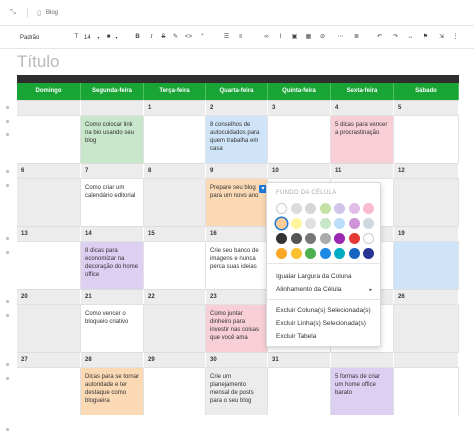  What do you see at coordinates (226, 37) in the screenshot?
I see `list-icon: ☰` at bounding box center [226, 37].